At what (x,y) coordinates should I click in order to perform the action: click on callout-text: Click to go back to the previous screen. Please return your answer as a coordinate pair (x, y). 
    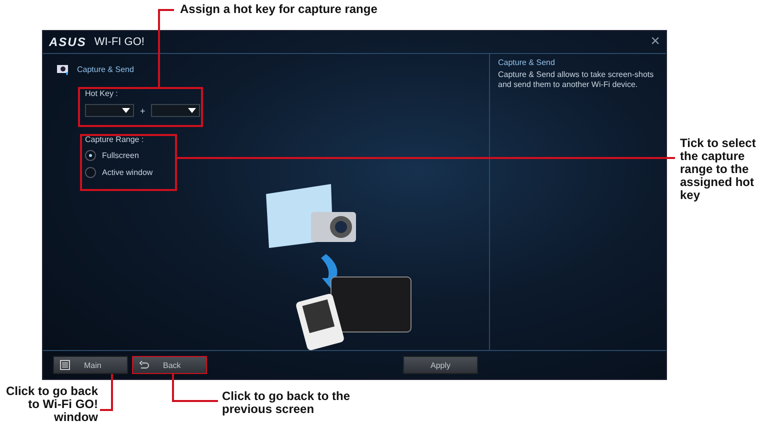
    Looking at the image, I should click on (287, 403).